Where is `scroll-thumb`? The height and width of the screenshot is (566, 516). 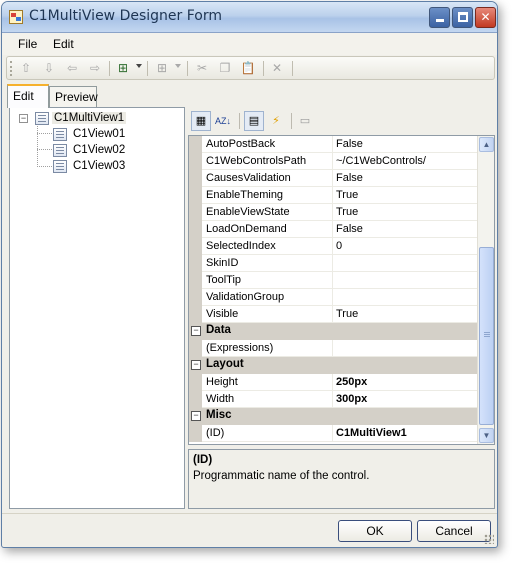
scroll-thumb is located at coordinates (486, 336).